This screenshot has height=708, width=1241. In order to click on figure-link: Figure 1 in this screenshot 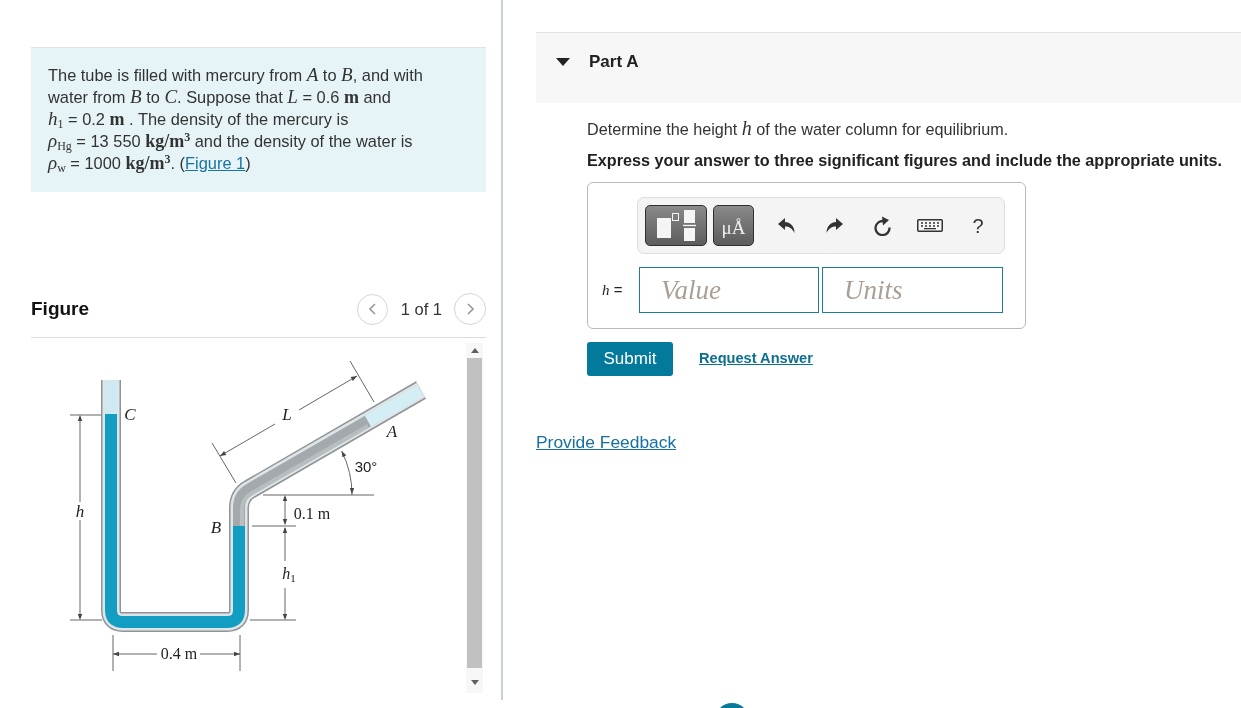, I will do `click(215, 163)`.